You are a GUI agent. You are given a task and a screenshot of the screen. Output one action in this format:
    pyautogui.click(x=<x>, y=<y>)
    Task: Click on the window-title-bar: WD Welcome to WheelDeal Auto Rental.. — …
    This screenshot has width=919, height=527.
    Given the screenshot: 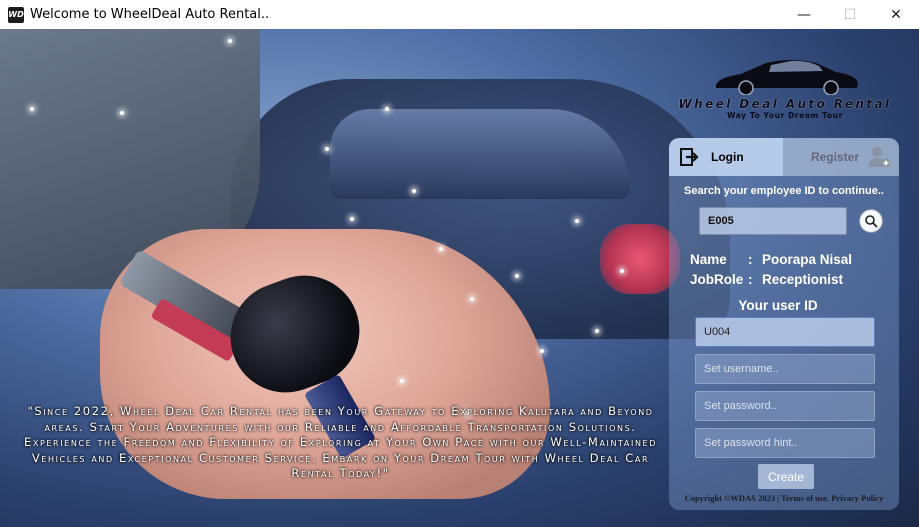 What is the action you would take?
    pyautogui.click(x=459, y=14)
    